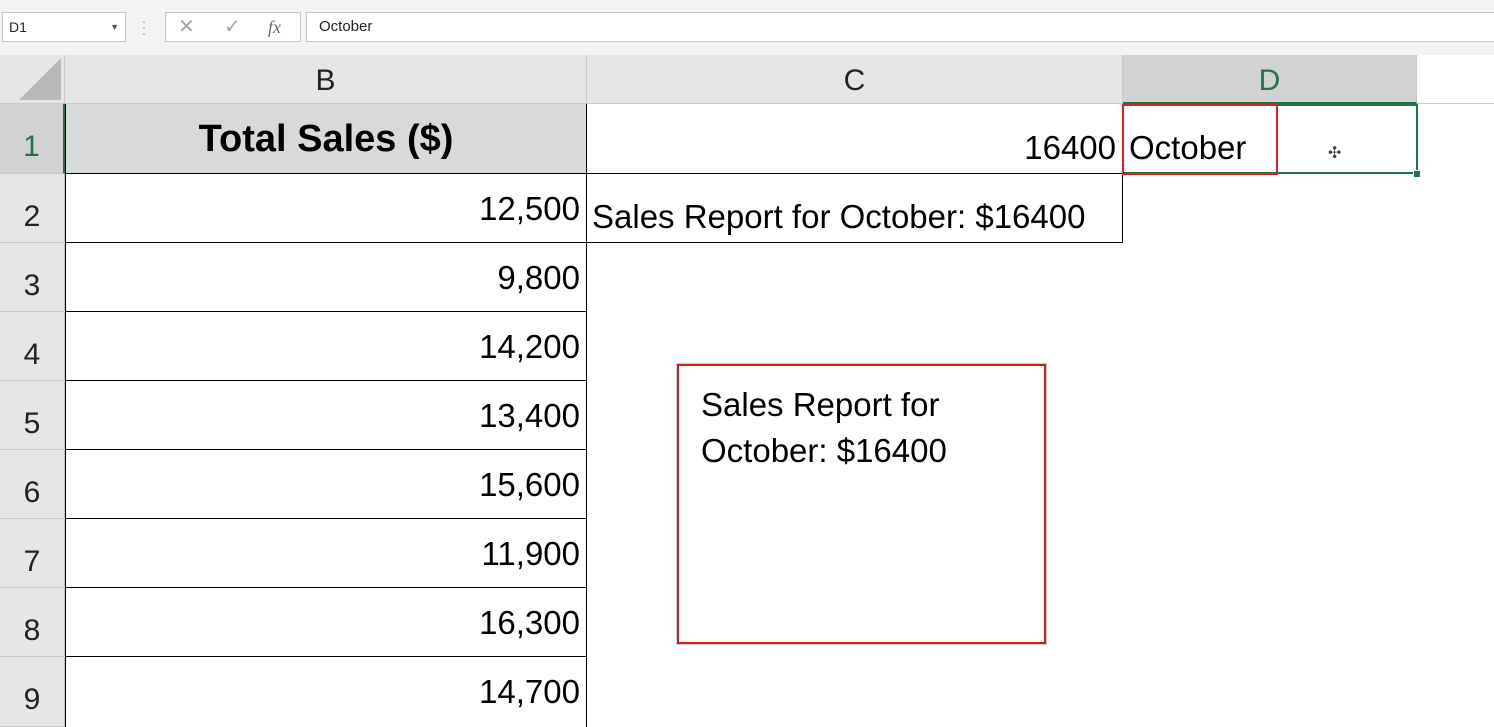  Describe the element at coordinates (326, 208) in the screenshot. I see `cell-b2: 12,500` at that location.